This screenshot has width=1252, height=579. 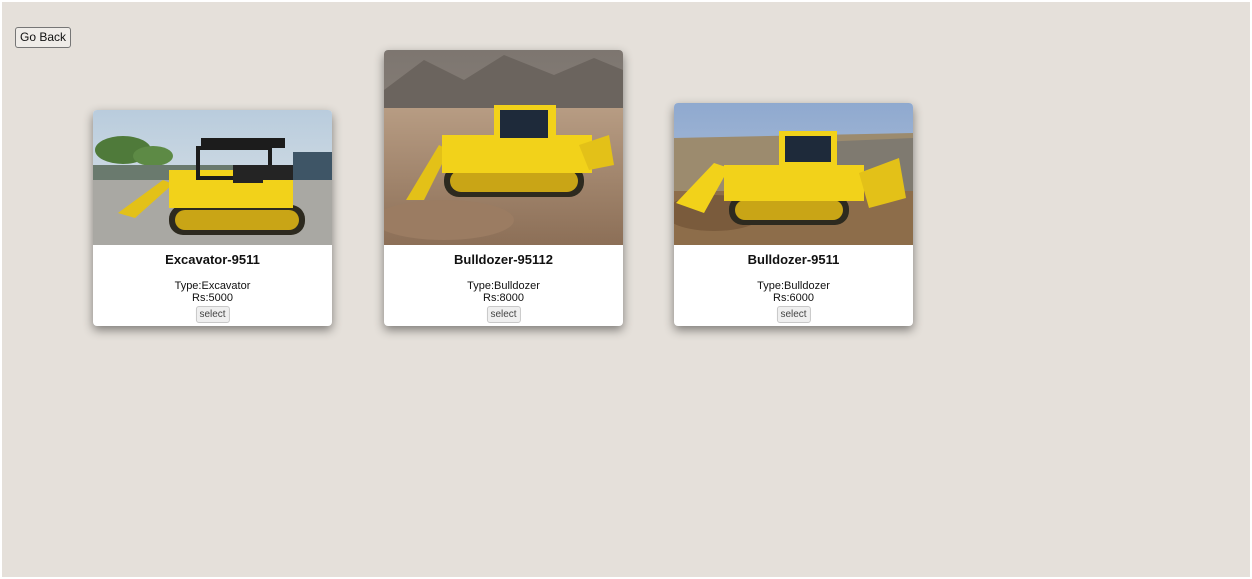 I want to click on go-back-button: Go Back, so click(x=43, y=37).